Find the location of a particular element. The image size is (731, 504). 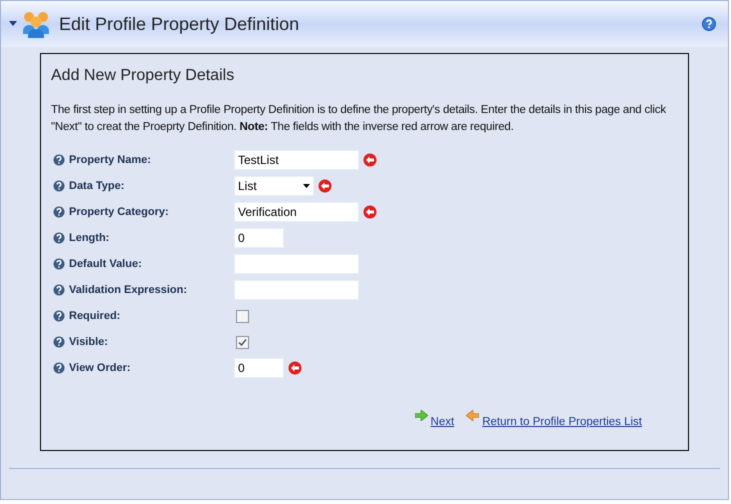

field-label: Default Value: is located at coordinates (105, 264).